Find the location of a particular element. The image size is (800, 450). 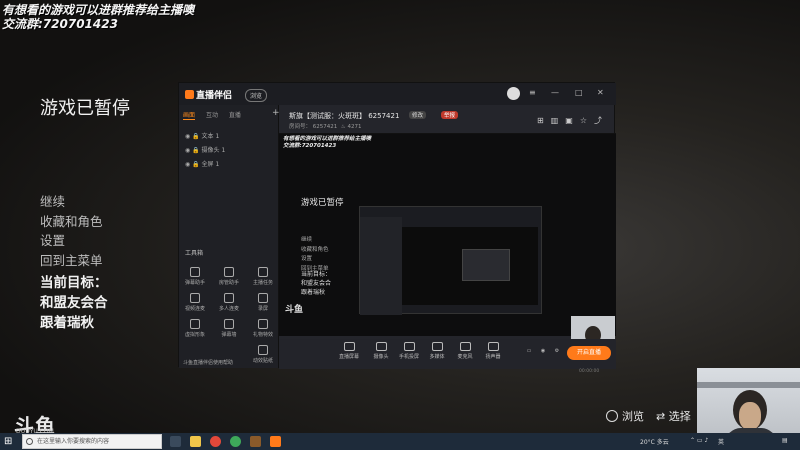

screen-capture-button: 直播屏幕 is located at coordinates (349, 351).